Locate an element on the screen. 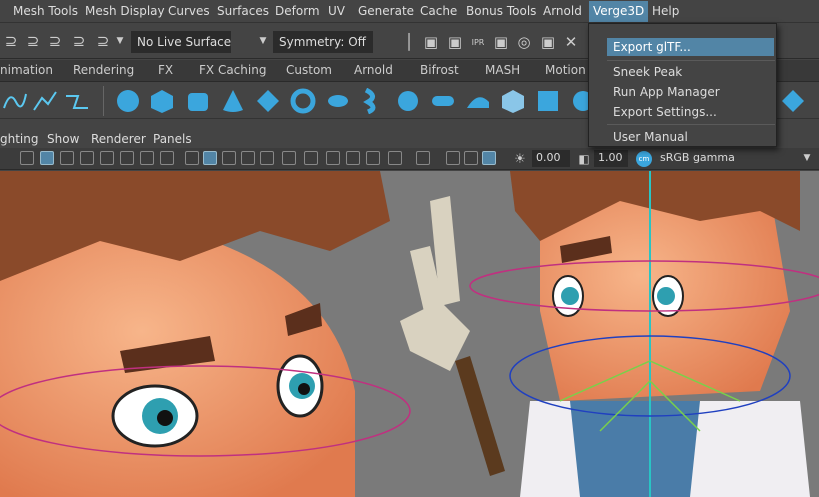 This screenshot has width=819, height=497. exposure-field: 0.00 is located at coordinates (551, 158).